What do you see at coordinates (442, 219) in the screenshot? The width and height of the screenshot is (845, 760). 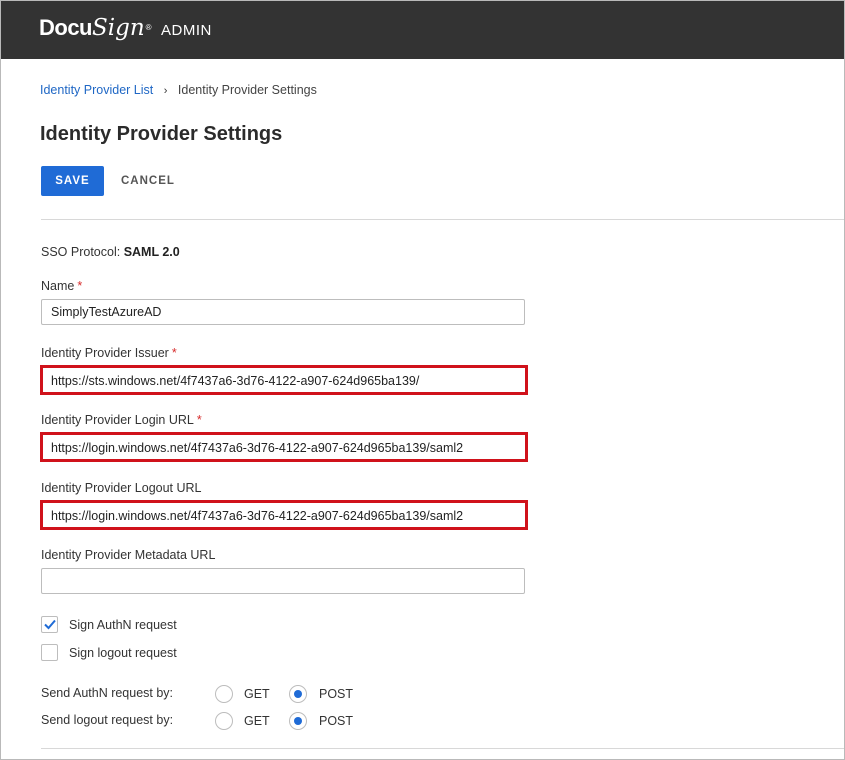 I see `header-divider` at bounding box center [442, 219].